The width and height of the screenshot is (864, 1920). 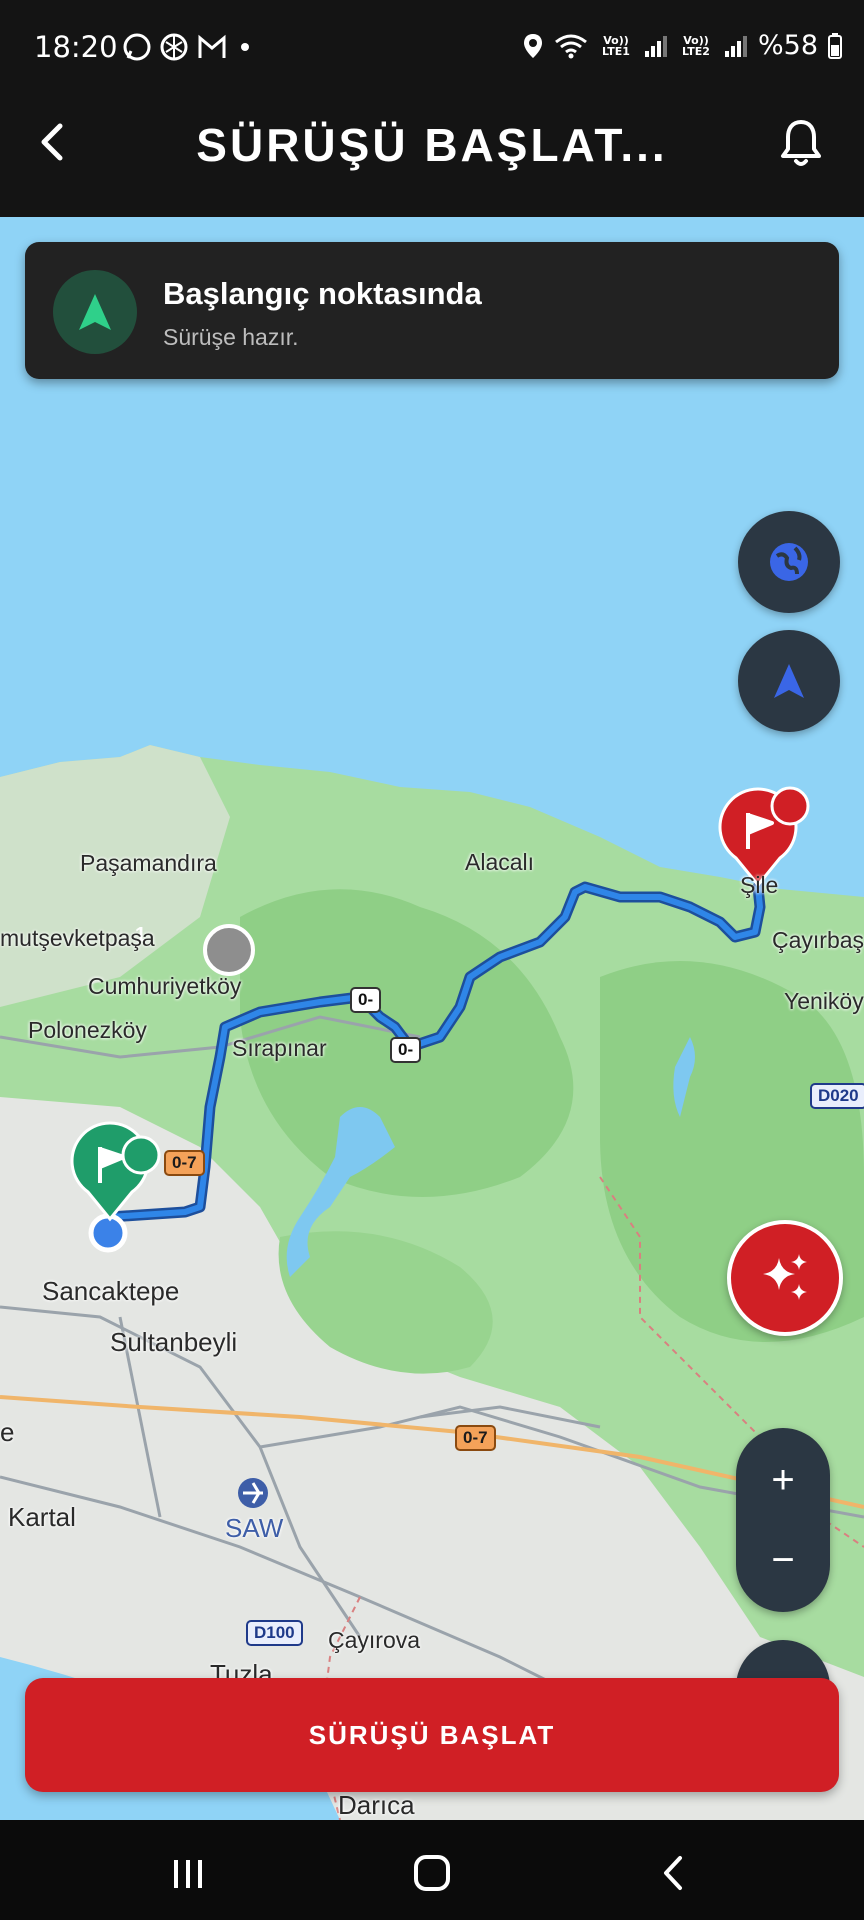 I want to click on airport-icon, so click(x=253, y=1493).